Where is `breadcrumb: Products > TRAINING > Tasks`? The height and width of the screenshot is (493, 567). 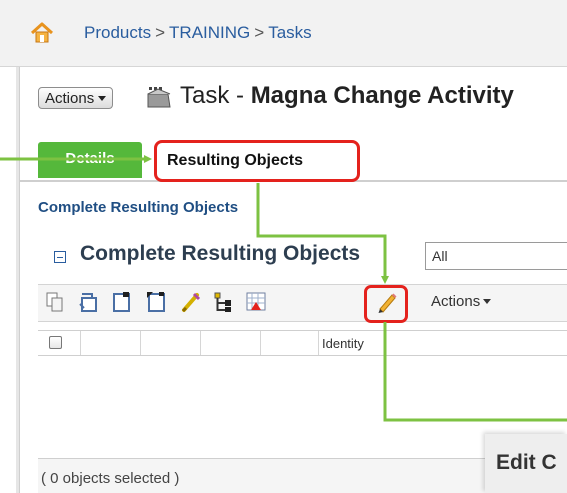
breadcrumb: Products > TRAINING > Tasks is located at coordinates (198, 33).